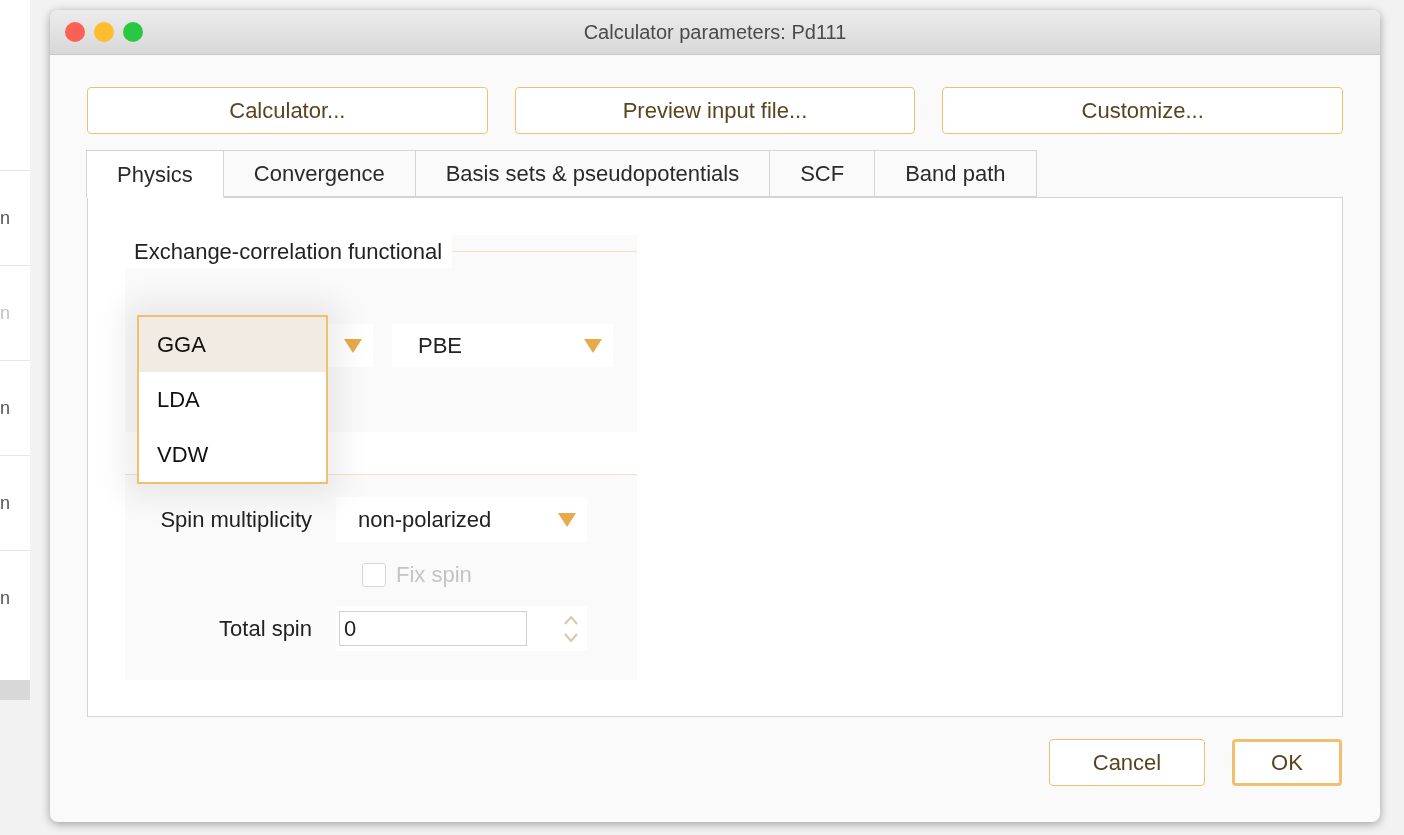  Describe the element at coordinates (265, 629) in the screenshot. I see `field-label: Total spin` at that location.